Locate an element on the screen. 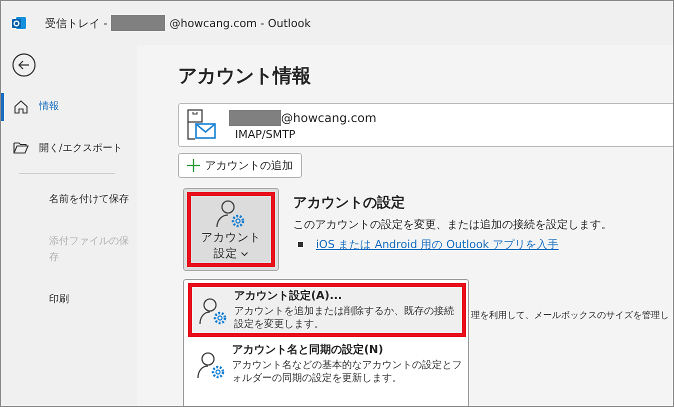 Image resolution: width=674 pixels, height=407 pixels. home-icon is located at coordinates (21, 107).